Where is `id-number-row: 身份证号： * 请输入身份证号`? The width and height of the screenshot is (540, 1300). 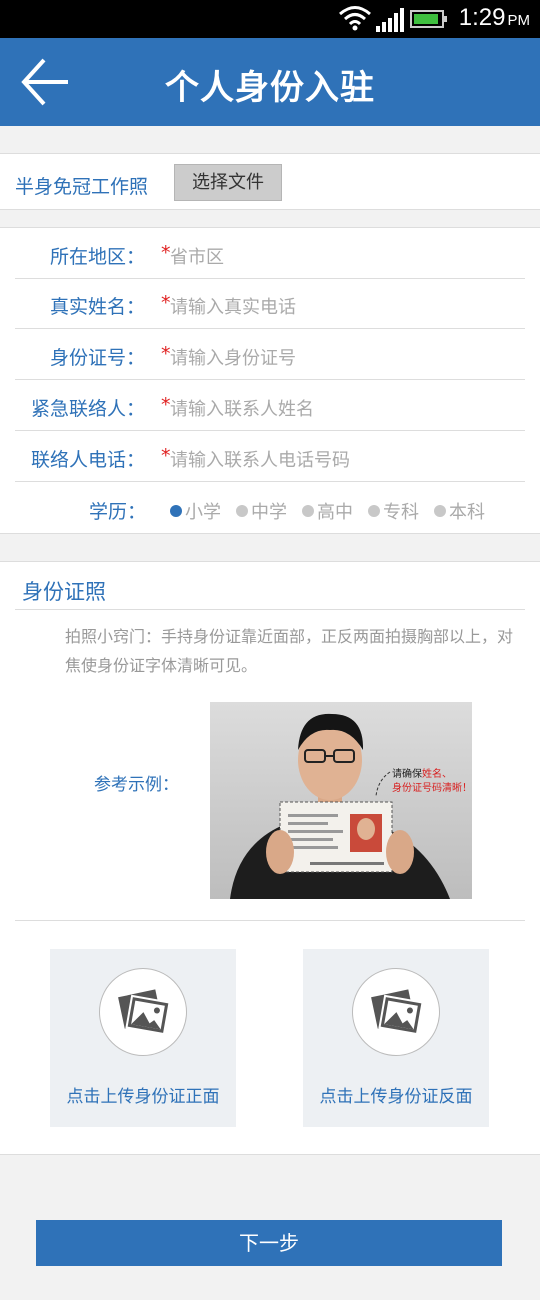 id-number-row: 身份证号： * 请输入身份证号 is located at coordinates (270, 354).